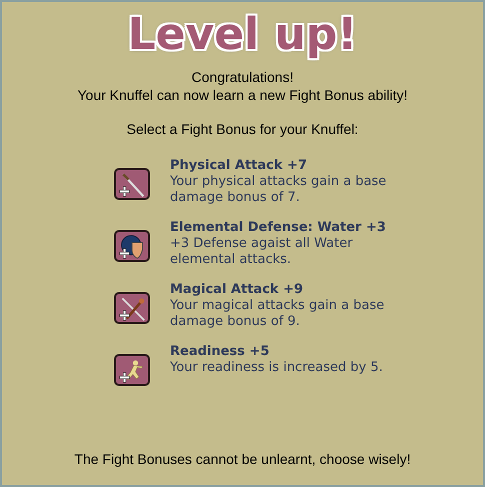 The image size is (485, 487). I want to click on bonus-description: Your physical attacks gain a base damage bonus of 7., so click(279, 190).